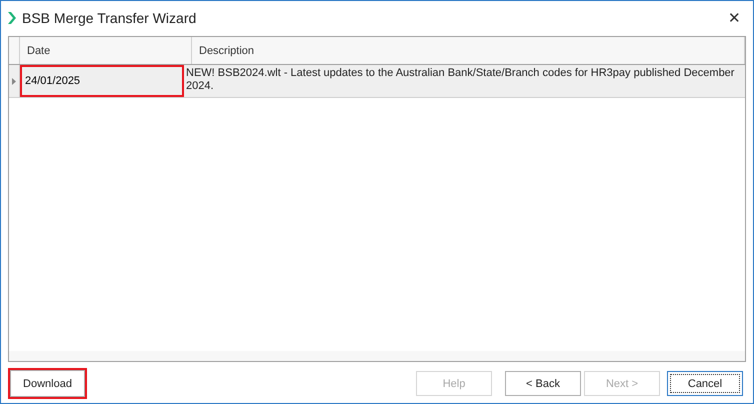 This screenshot has width=754, height=404. What do you see at coordinates (102, 81) in the screenshot?
I see `date-cell: 24/01/2025` at bounding box center [102, 81].